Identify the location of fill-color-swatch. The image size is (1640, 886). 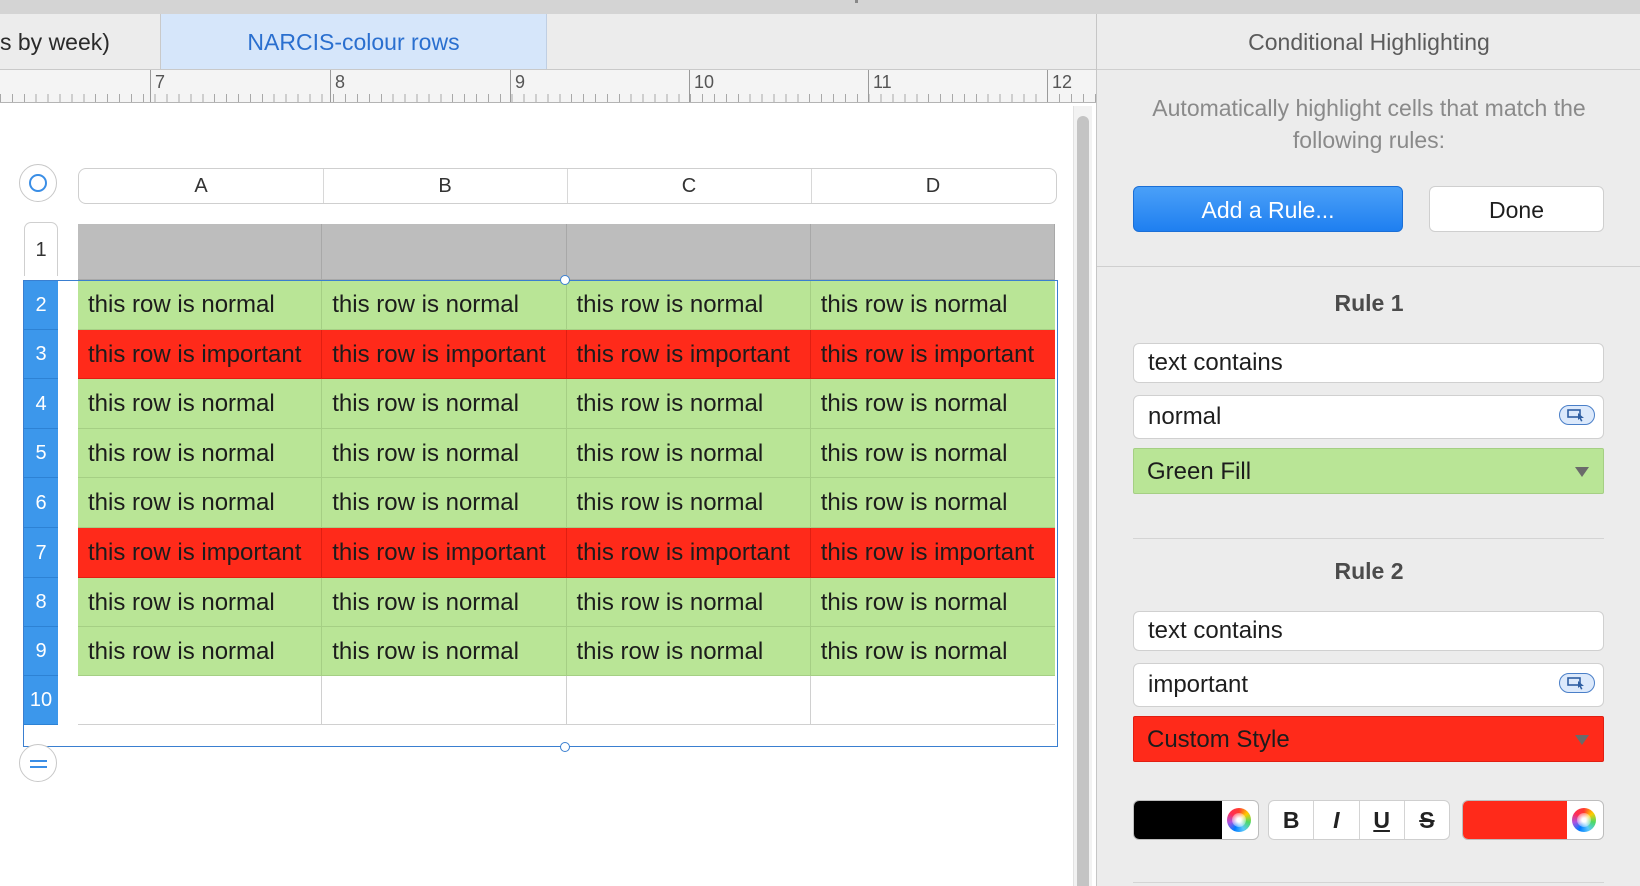
(1515, 820).